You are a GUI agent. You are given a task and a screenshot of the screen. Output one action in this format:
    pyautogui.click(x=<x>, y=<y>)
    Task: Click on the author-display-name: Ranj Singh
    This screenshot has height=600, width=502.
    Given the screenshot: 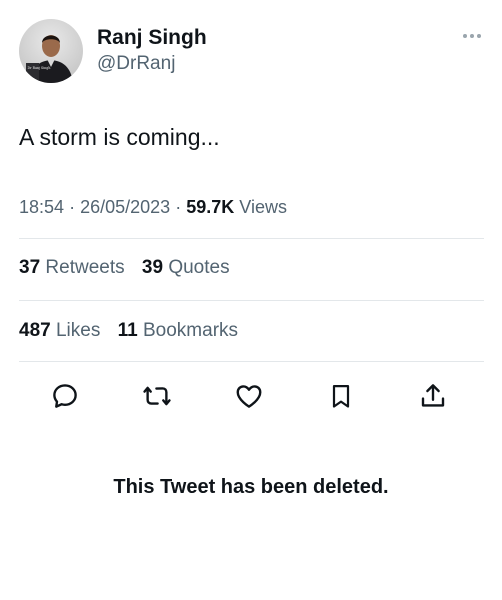 What is the action you would take?
    pyautogui.click(x=152, y=38)
    